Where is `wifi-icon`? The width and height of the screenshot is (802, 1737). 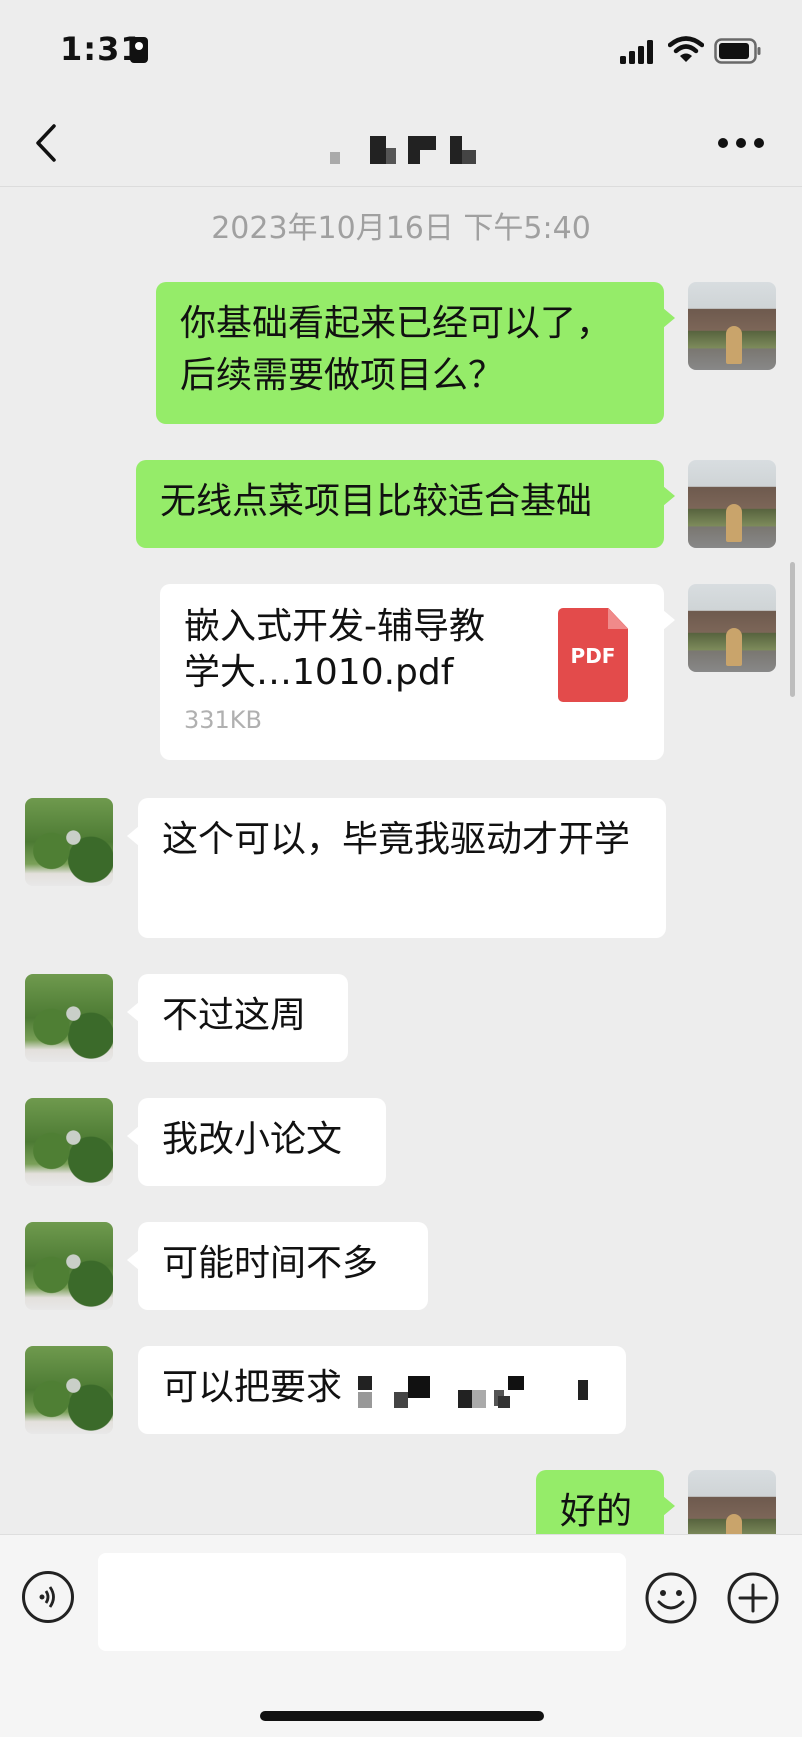
wifi-icon is located at coordinates (686, 49).